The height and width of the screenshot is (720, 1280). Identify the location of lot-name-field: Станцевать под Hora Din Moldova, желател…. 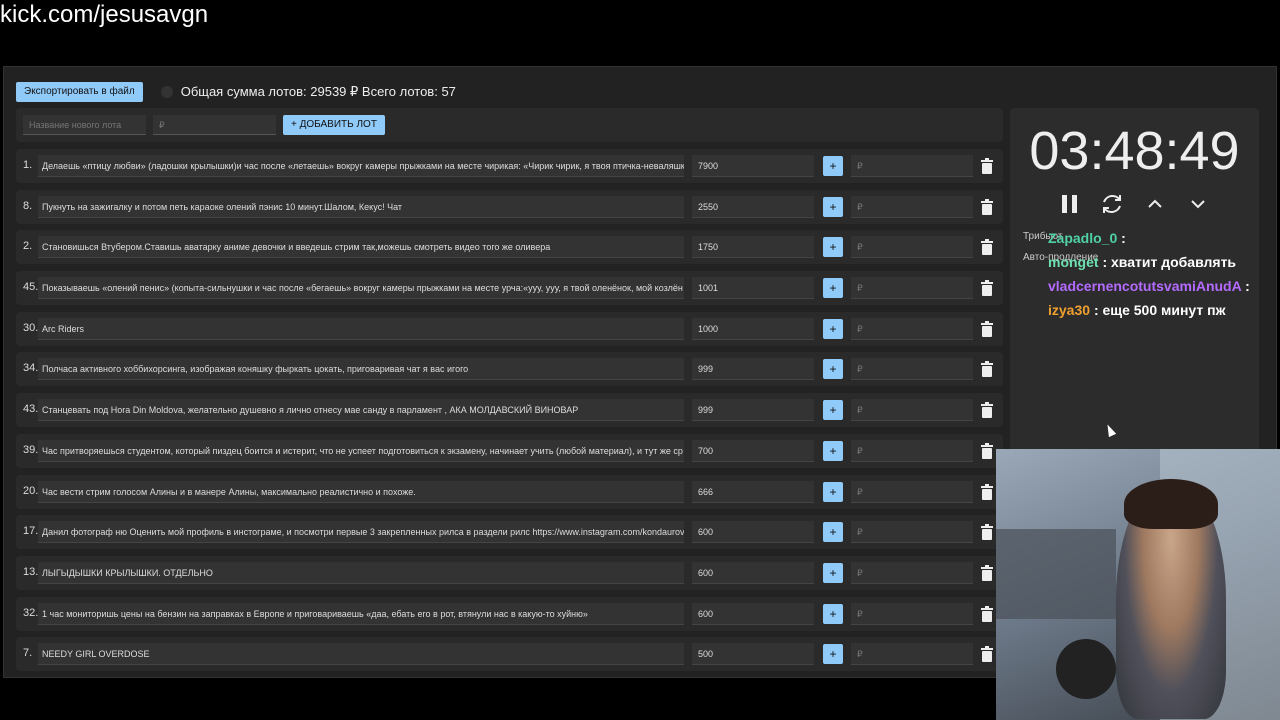
(361, 410).